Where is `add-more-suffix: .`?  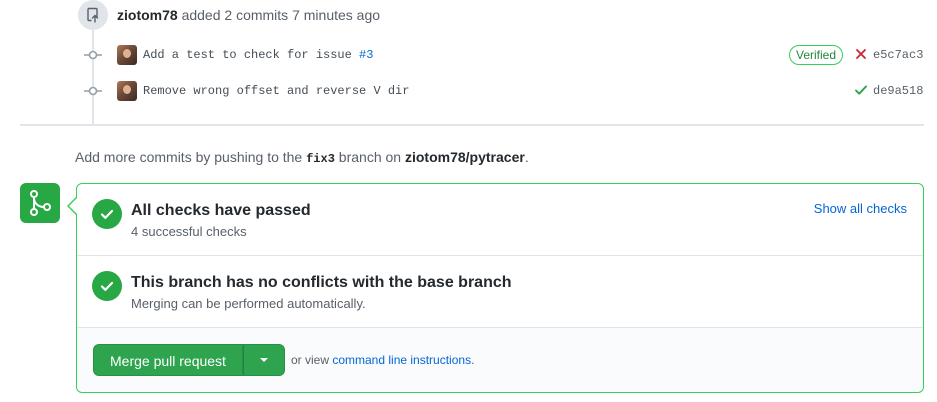 add-more-suffix: . is located at coordinates (526, 157).